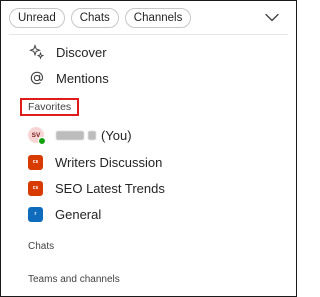 This screenshot has height=297, width=320. Describe the element at coordinates (109, 162) in the screenshot. I see `favorite-label: Writers Discussion` at that location.